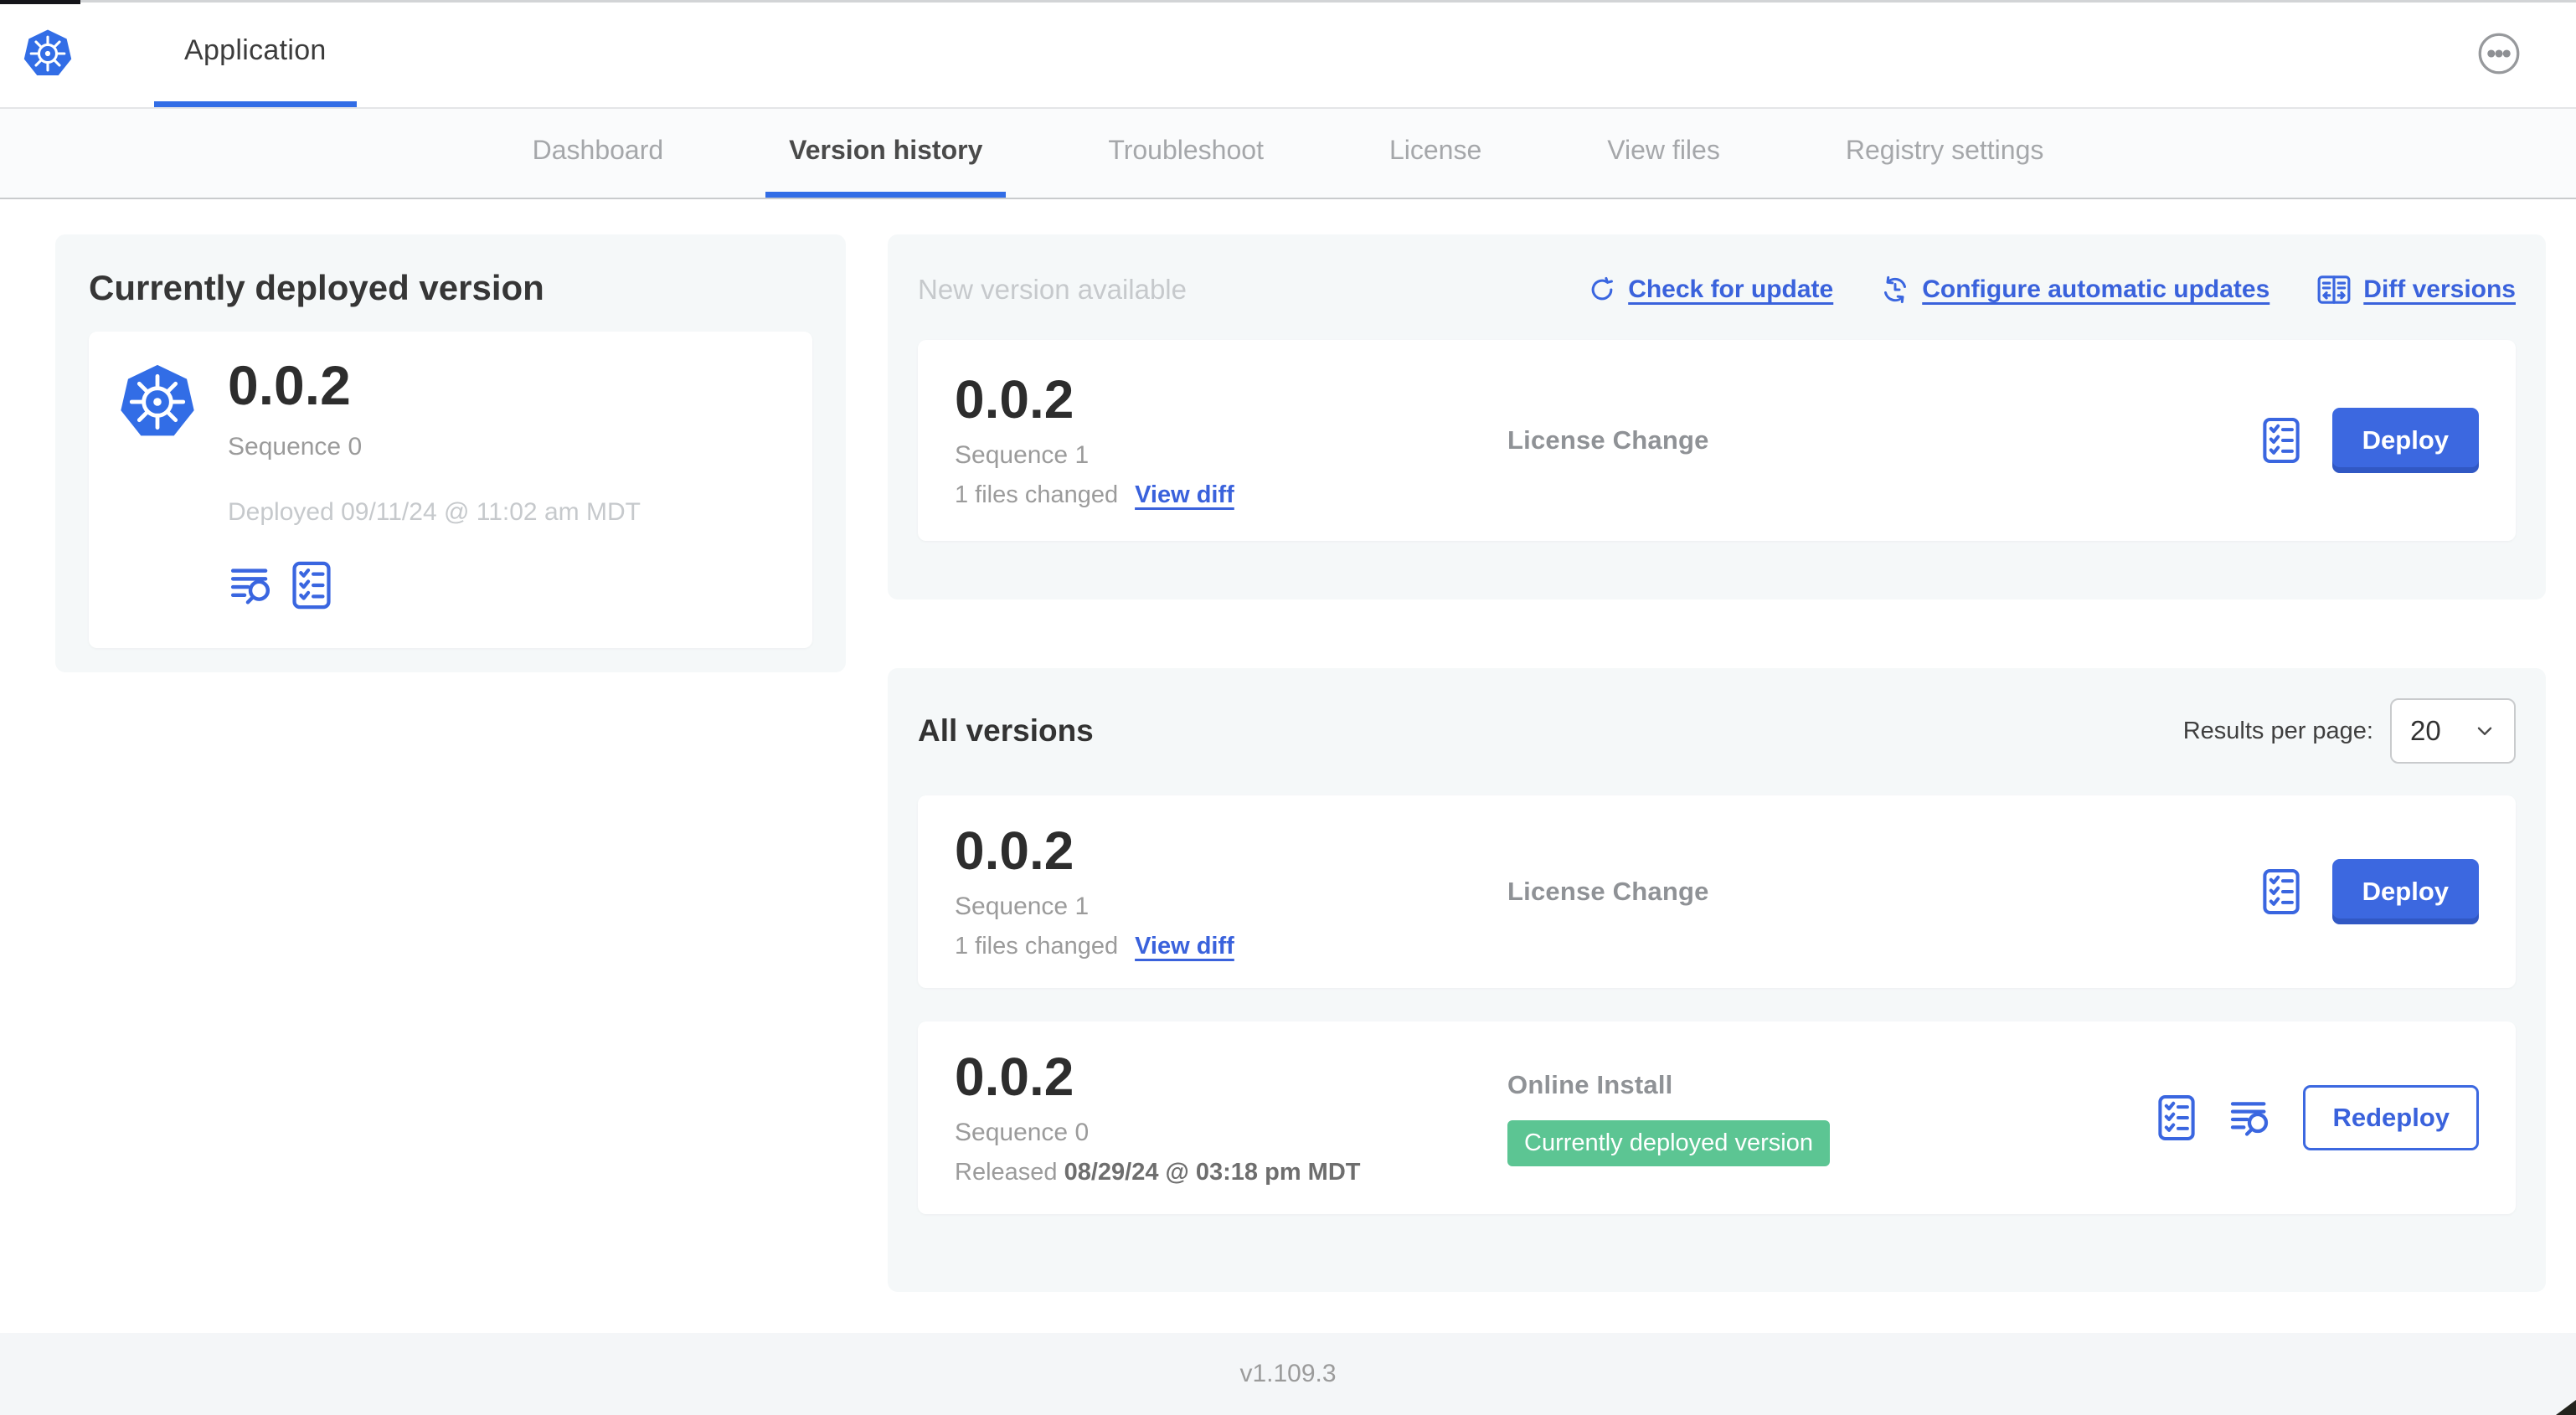  Describe the element at coordinates (1435, 153) in the screenshot. I see `tab-license: License` at that location.